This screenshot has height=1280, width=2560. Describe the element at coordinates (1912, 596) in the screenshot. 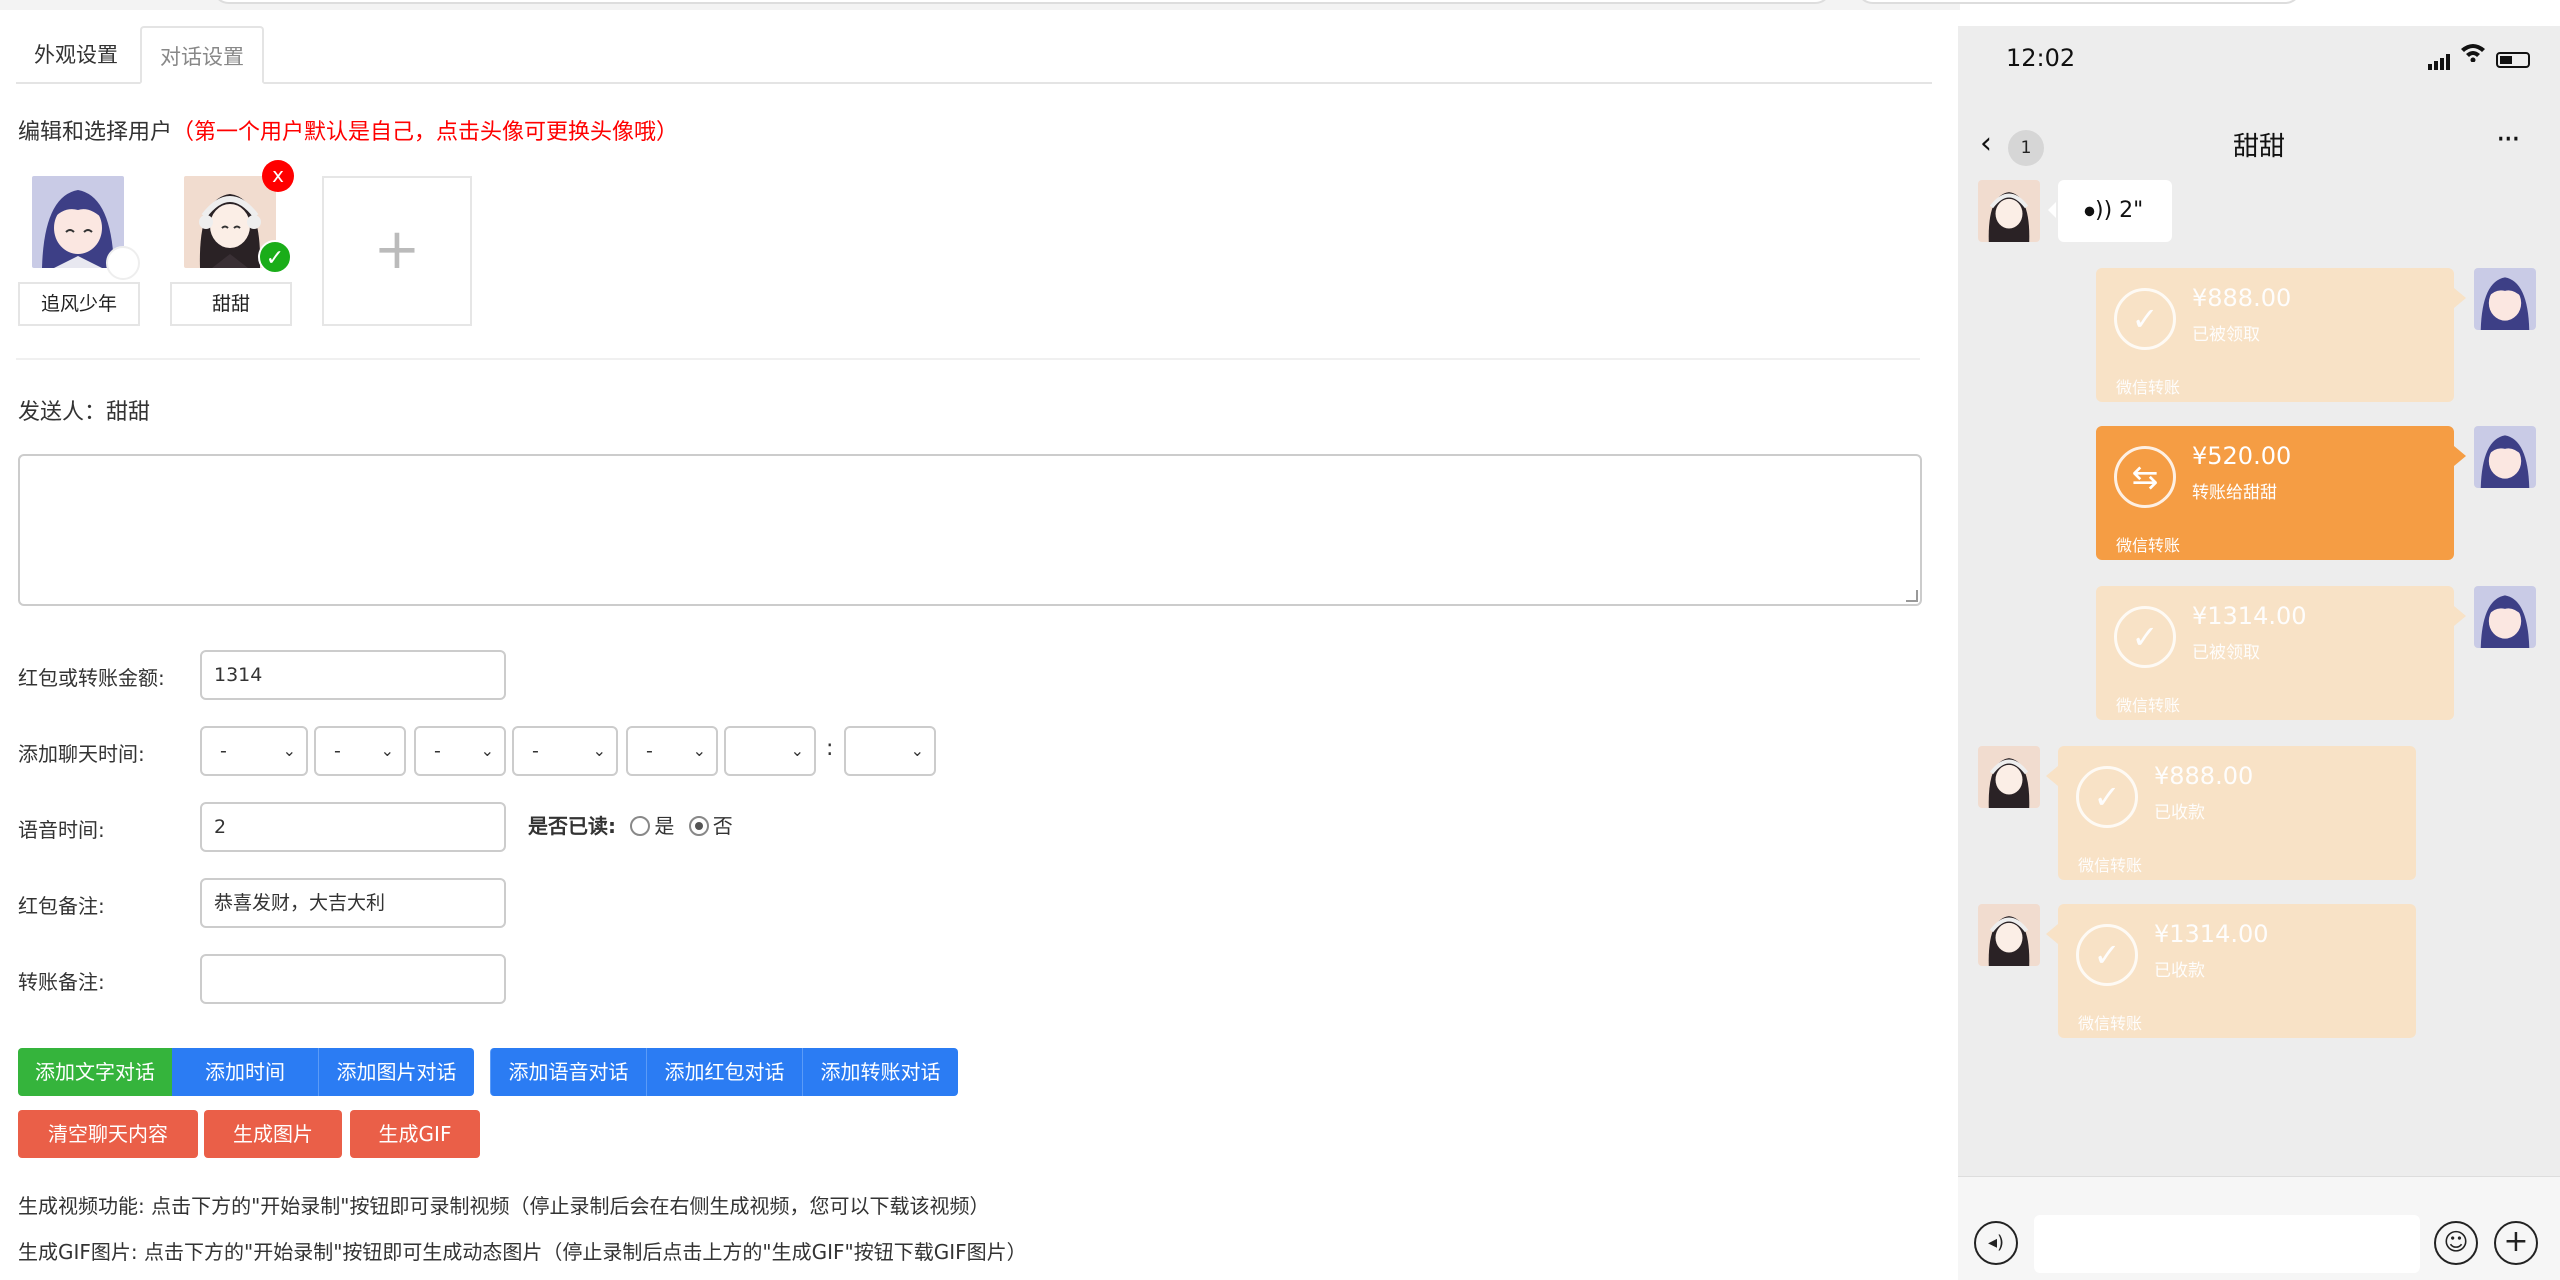

I see `resize-handle-icon` at that location.